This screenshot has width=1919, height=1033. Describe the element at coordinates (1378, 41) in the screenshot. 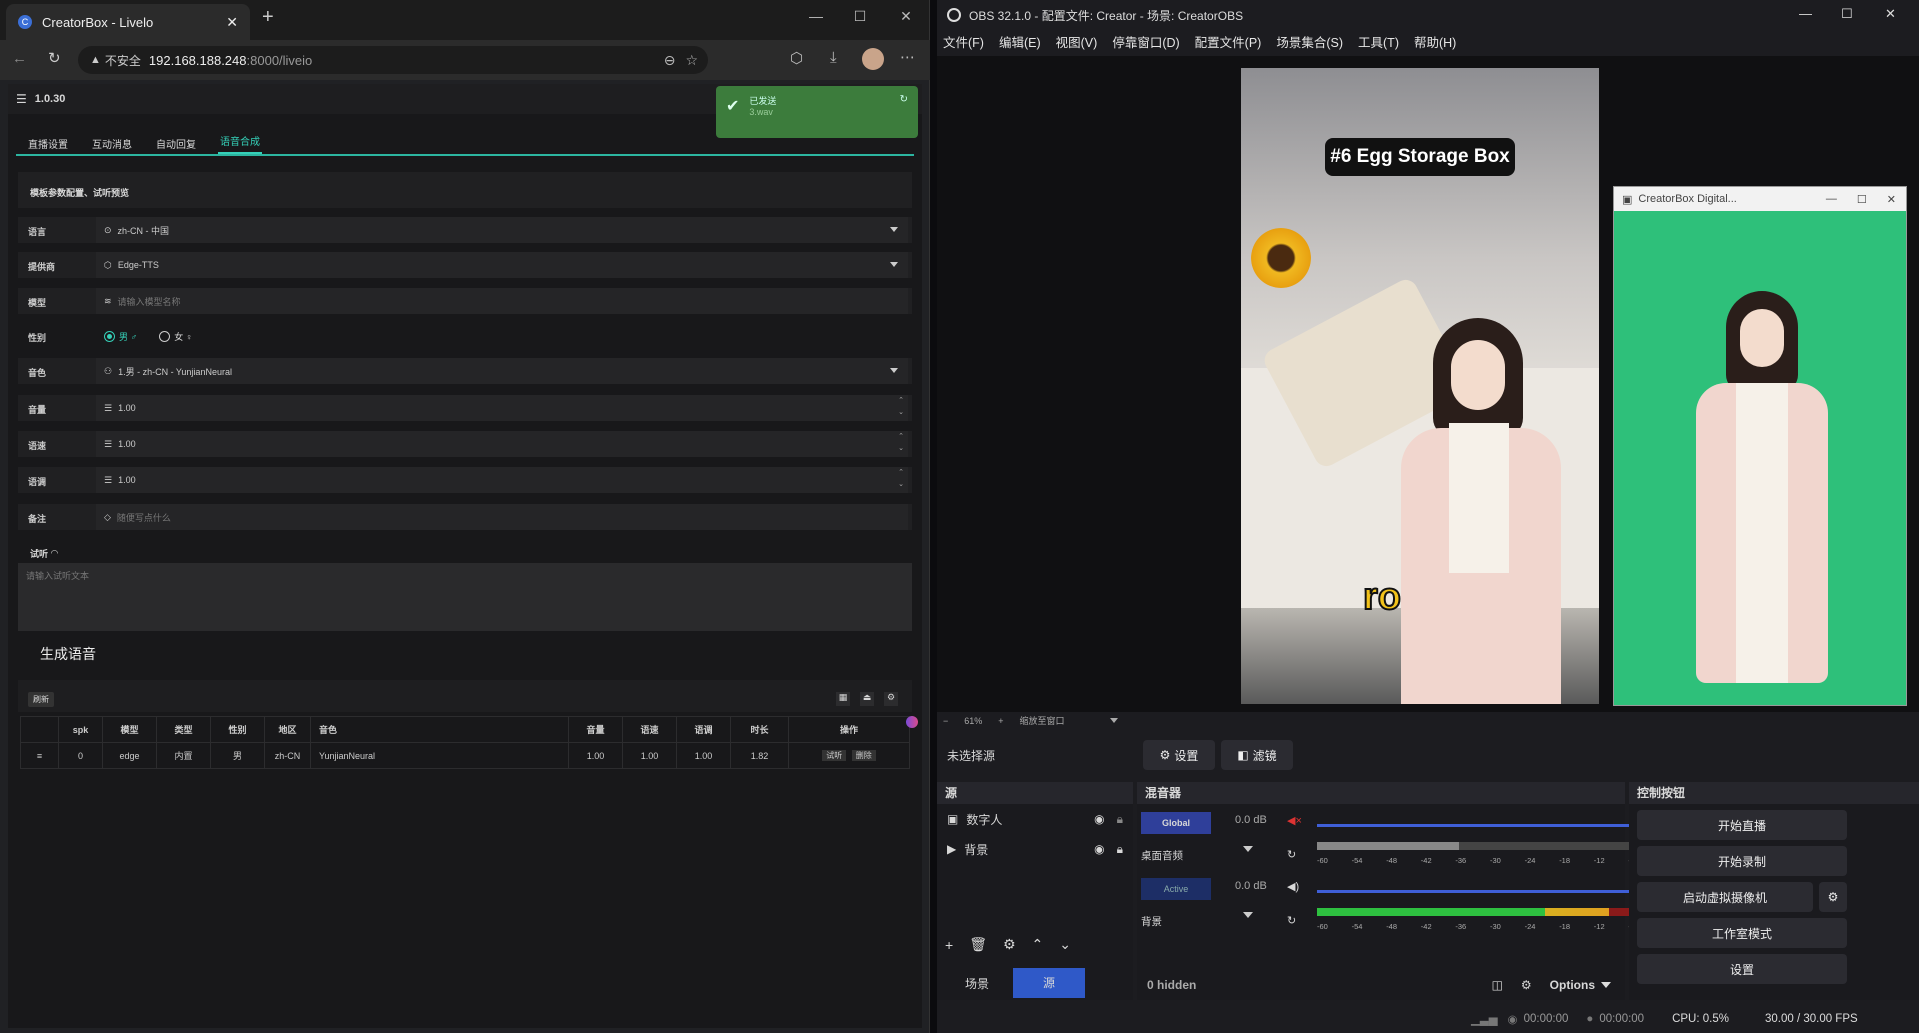

I see `menu-tools: 工具(T)` at that location.